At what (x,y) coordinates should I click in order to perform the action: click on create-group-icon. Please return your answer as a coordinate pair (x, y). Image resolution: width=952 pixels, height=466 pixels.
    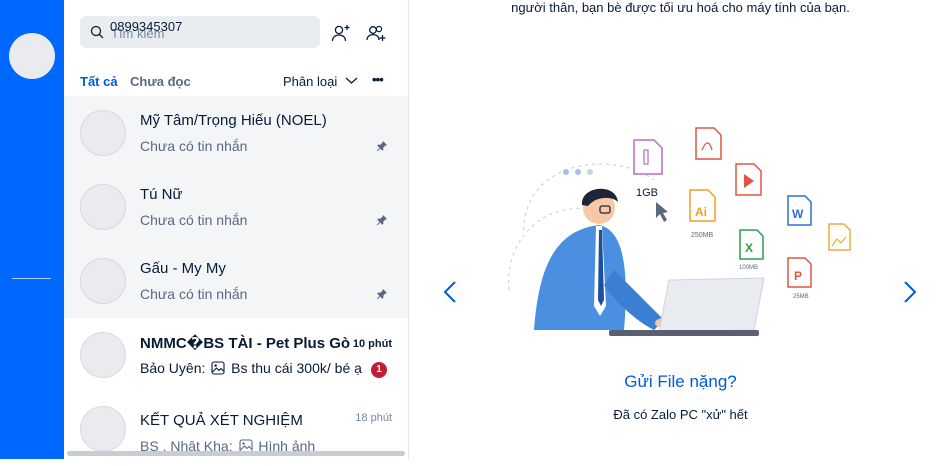
    Looking at the image, I should click on (376, 33).